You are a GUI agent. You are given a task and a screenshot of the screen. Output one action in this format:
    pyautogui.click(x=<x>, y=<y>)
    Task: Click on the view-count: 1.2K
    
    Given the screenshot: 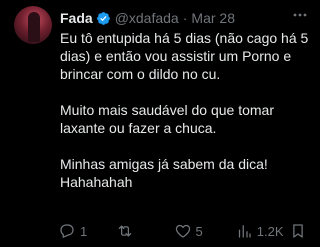 What is the action you would take?
    pyautogui.click(x=270, y=231)
    